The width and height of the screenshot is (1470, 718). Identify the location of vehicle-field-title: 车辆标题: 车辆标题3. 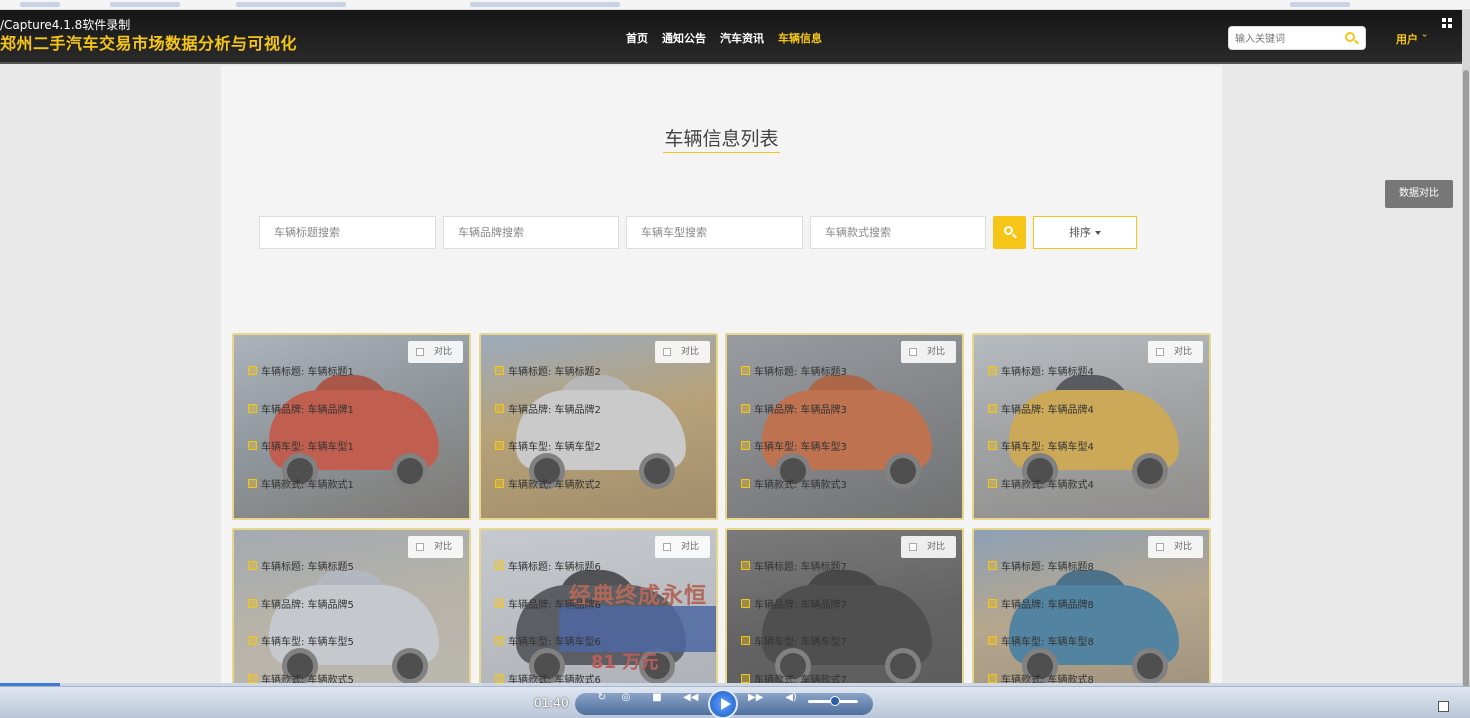
(794, 382).